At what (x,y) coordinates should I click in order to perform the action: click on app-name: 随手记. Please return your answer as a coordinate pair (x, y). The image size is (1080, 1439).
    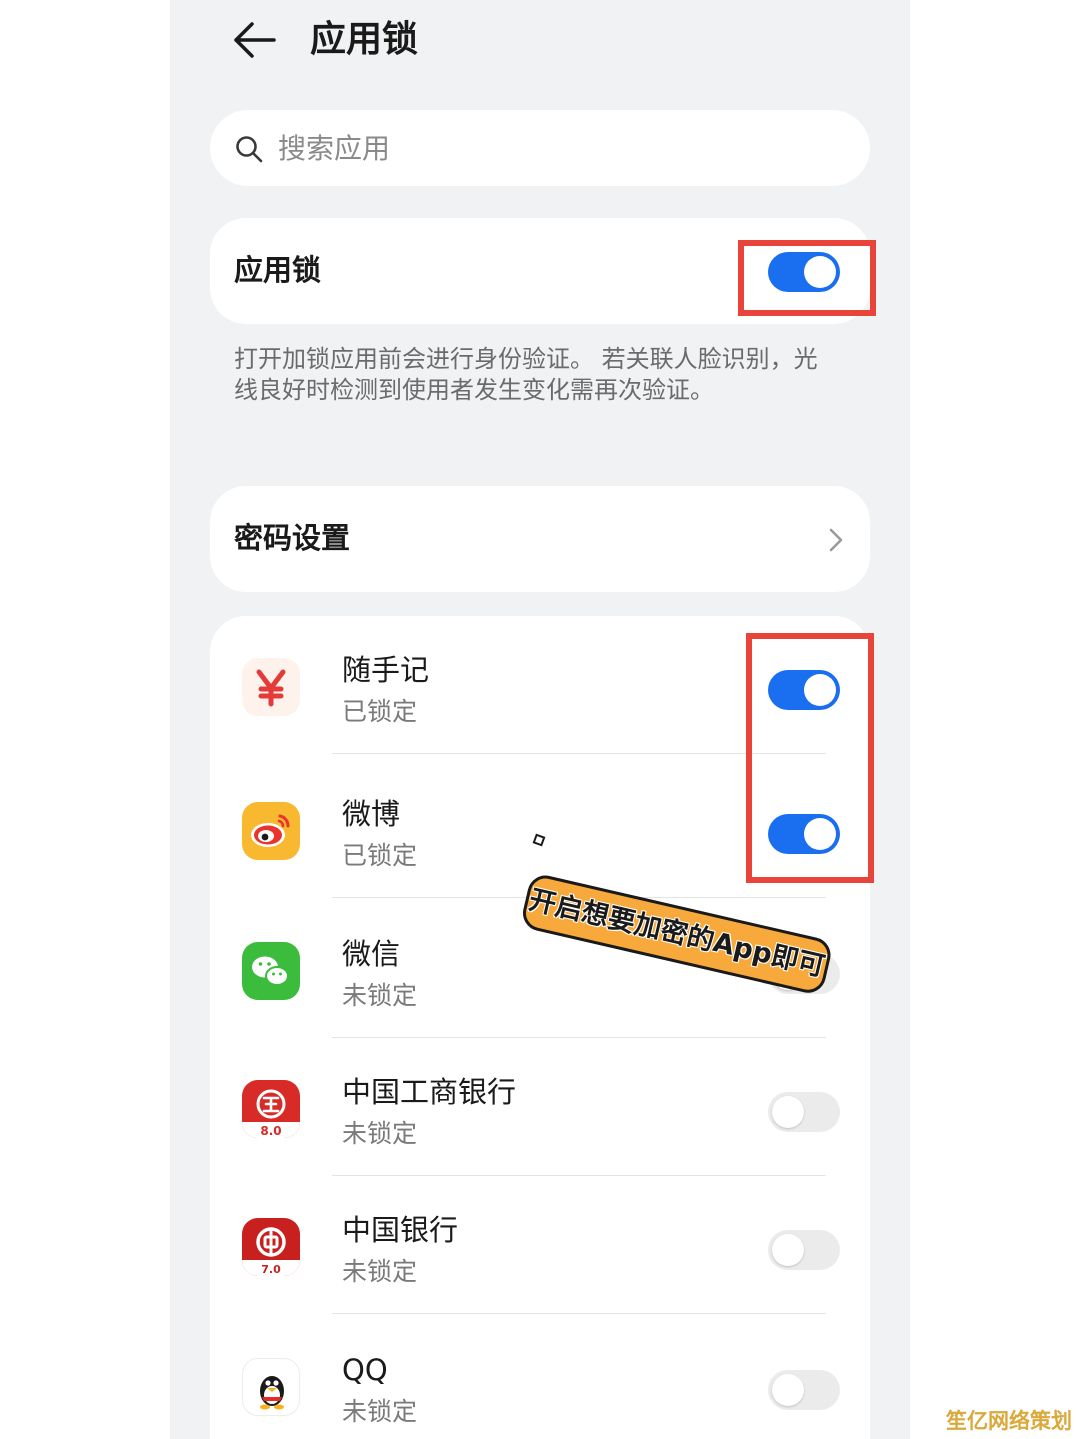
    Looking at the image, I should click on (386, 670).